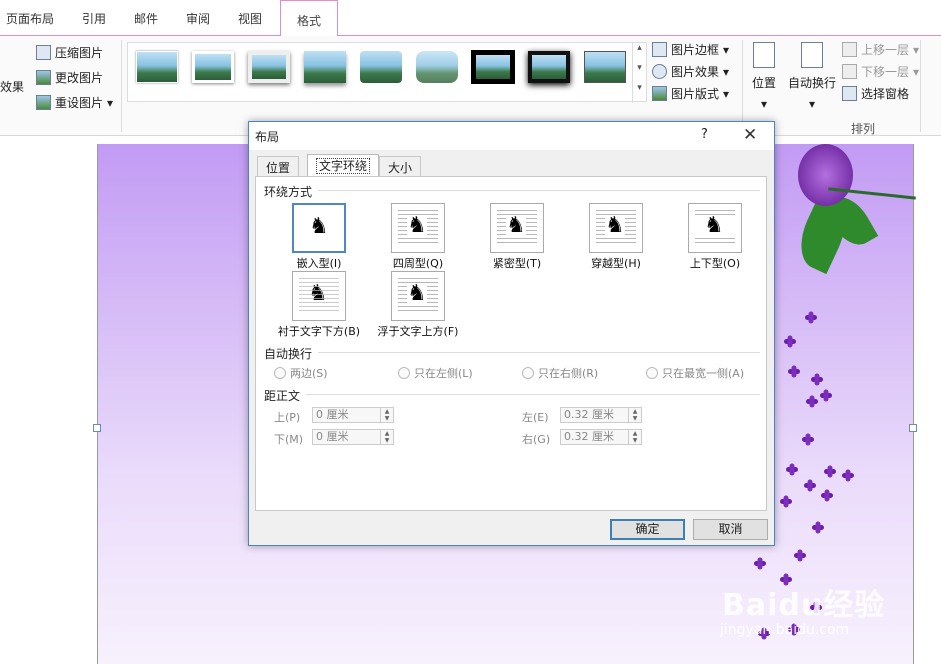 The image size is (941, 664). Describe the element at coordinates (511, 136) in the screenshot. I see `dialog-title-bar: 布局 ? ✕` at that location.